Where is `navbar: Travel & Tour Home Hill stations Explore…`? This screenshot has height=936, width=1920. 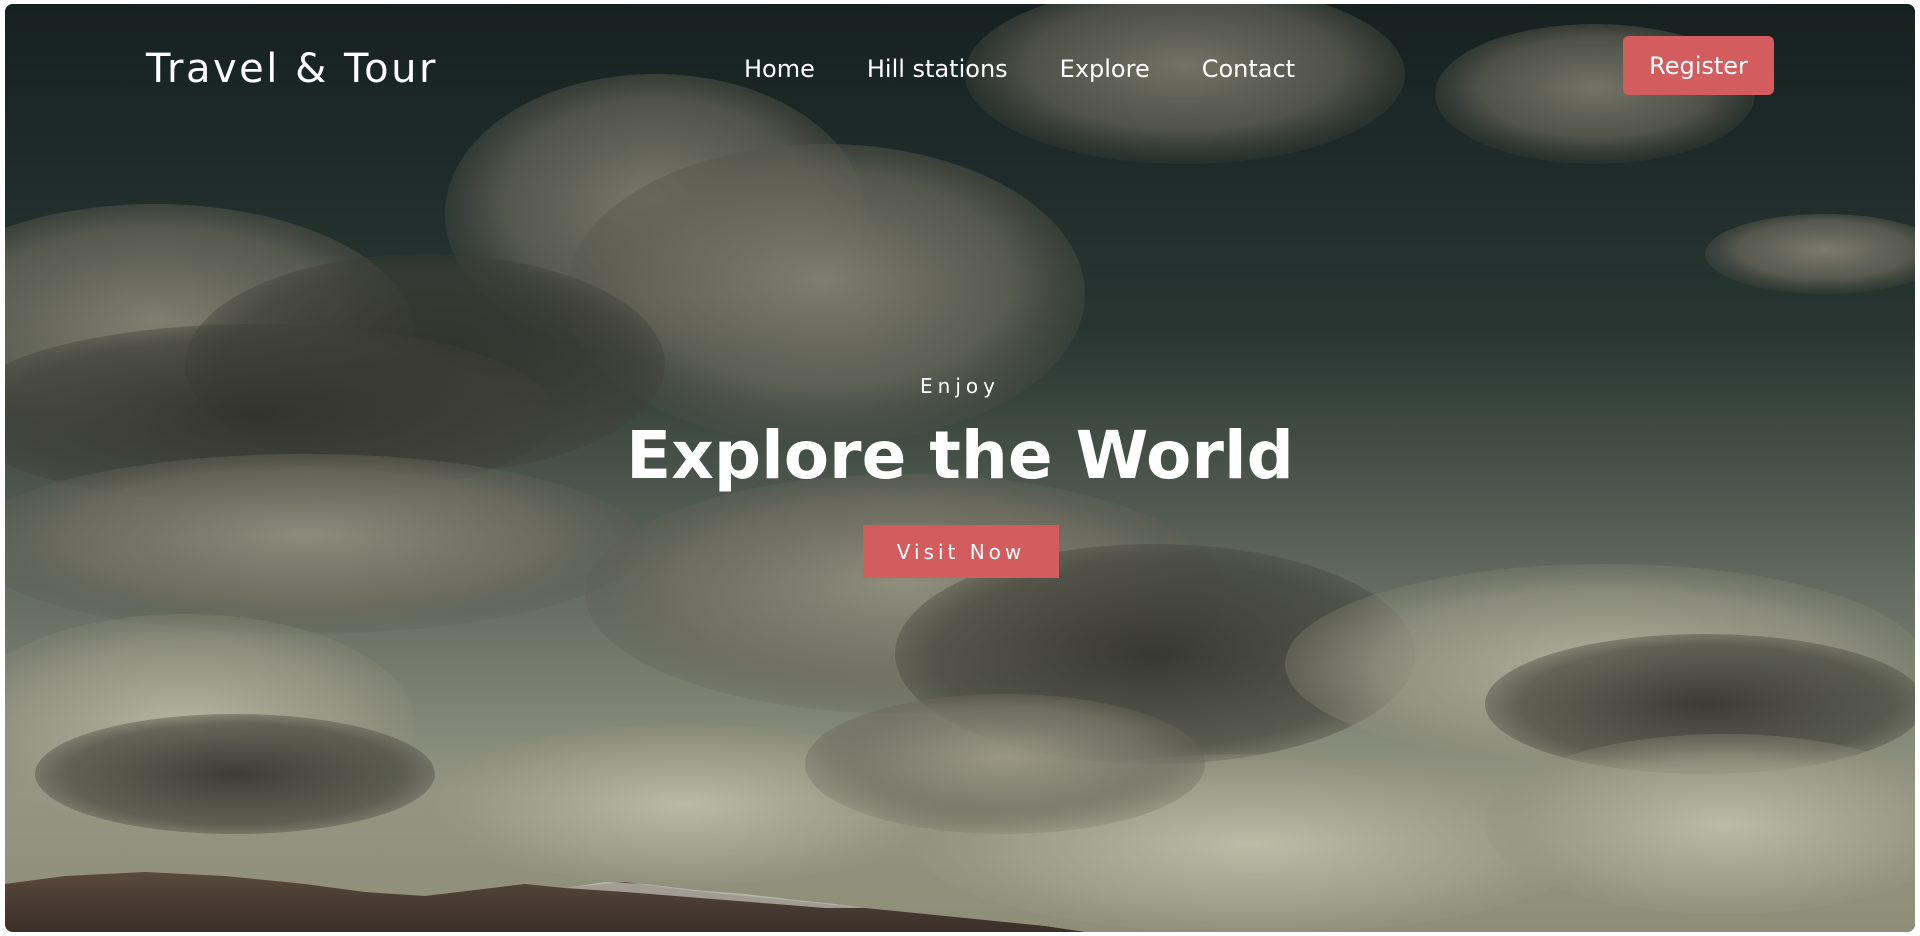
navbar: Travel & Tour Home Hill stations Explore… is located at coordinates (960, 69).